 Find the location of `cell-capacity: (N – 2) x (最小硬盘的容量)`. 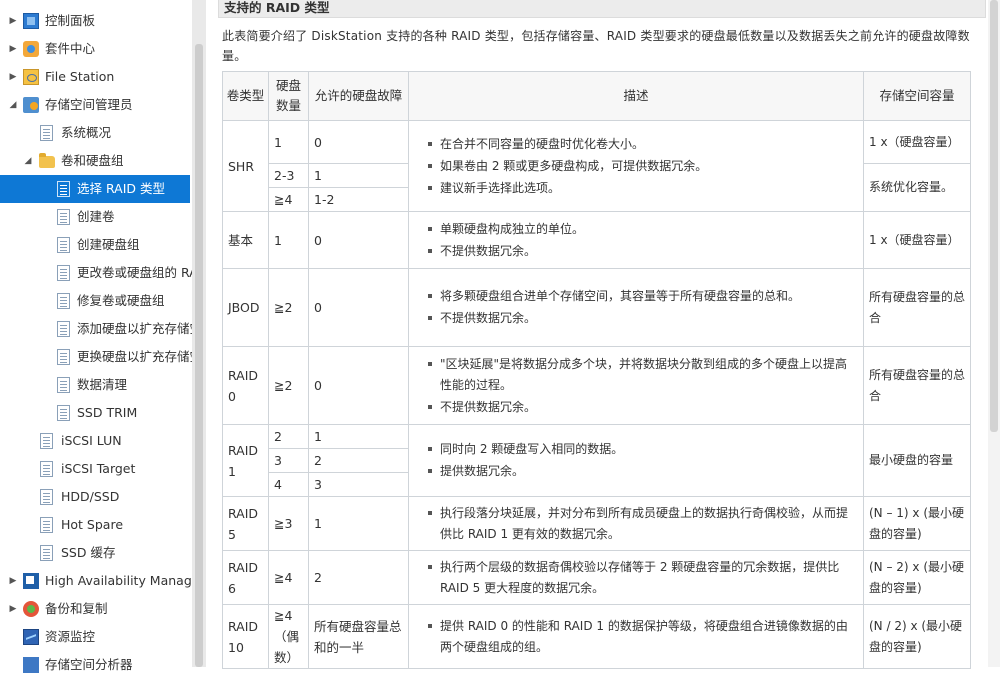

cell-capacity: (N – 2) x (最小硬盘的容量) is located at coordinates (917, 577).